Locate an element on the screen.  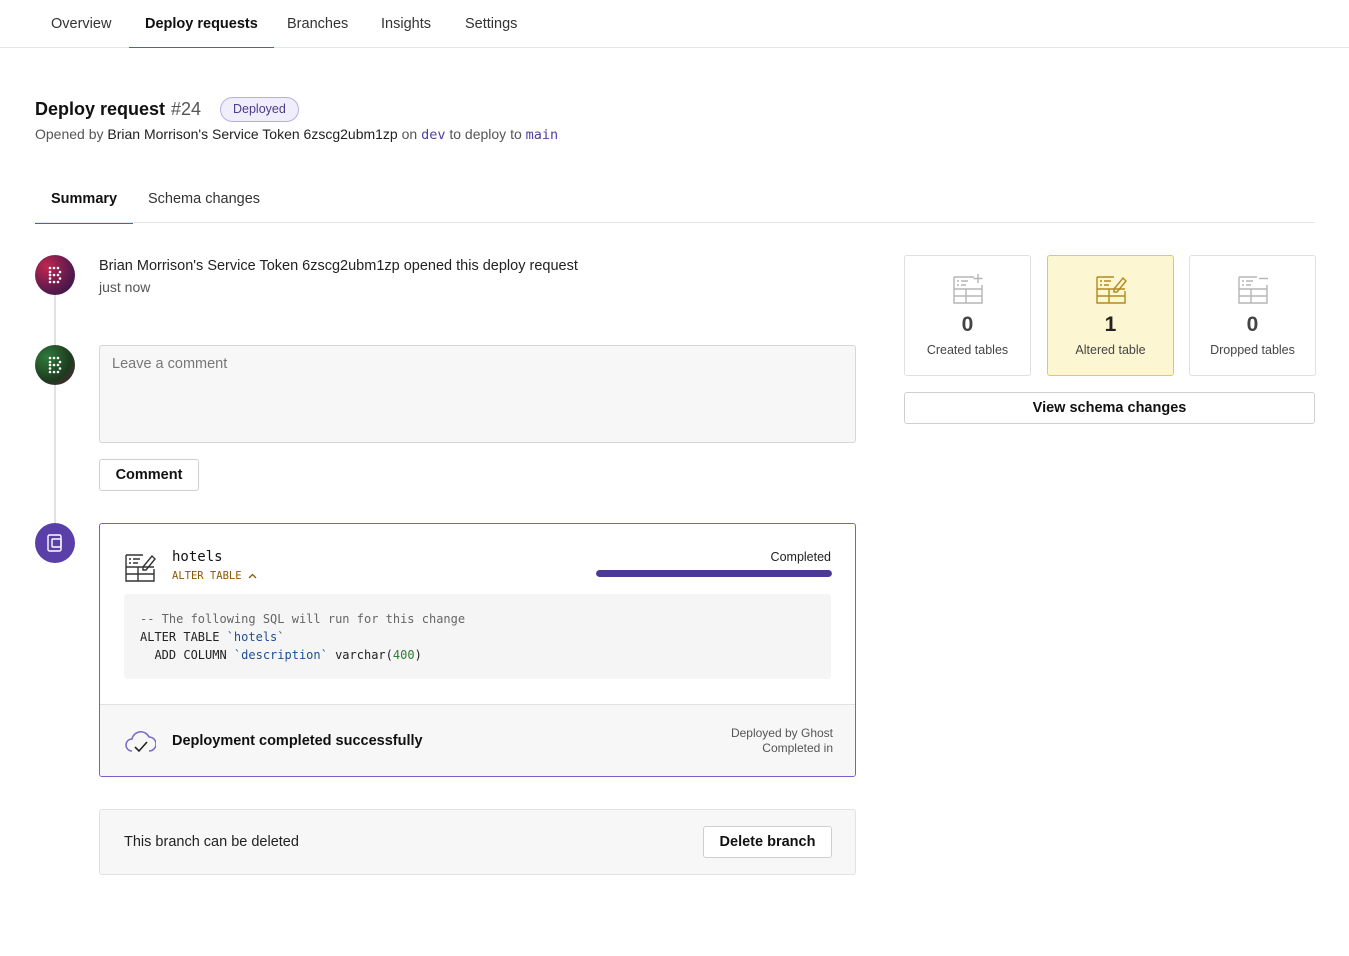
status-badge: Deployed is located at coordinates (259, 109).